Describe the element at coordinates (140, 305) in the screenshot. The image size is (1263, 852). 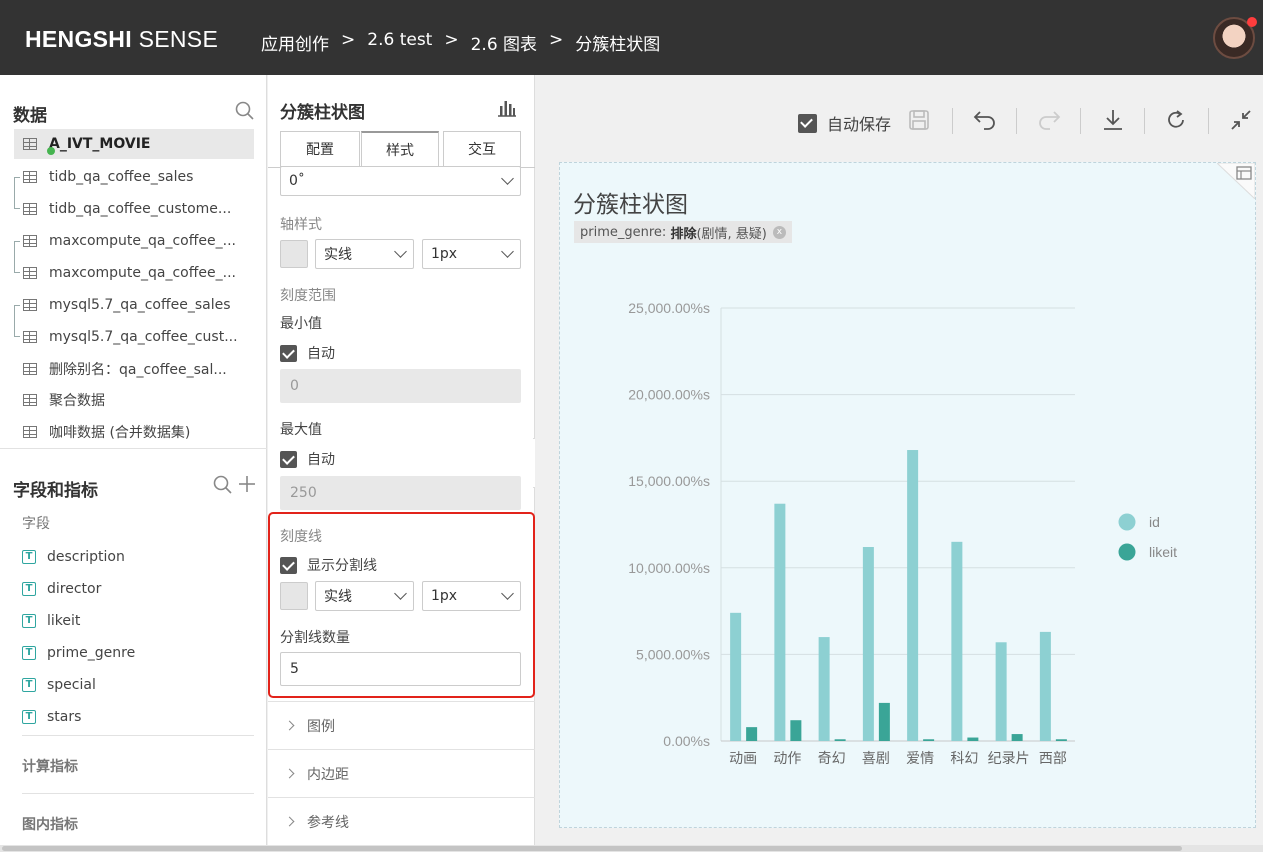
I see `dataset-label: mysql5.7_qa_coffee_sales` at that location.